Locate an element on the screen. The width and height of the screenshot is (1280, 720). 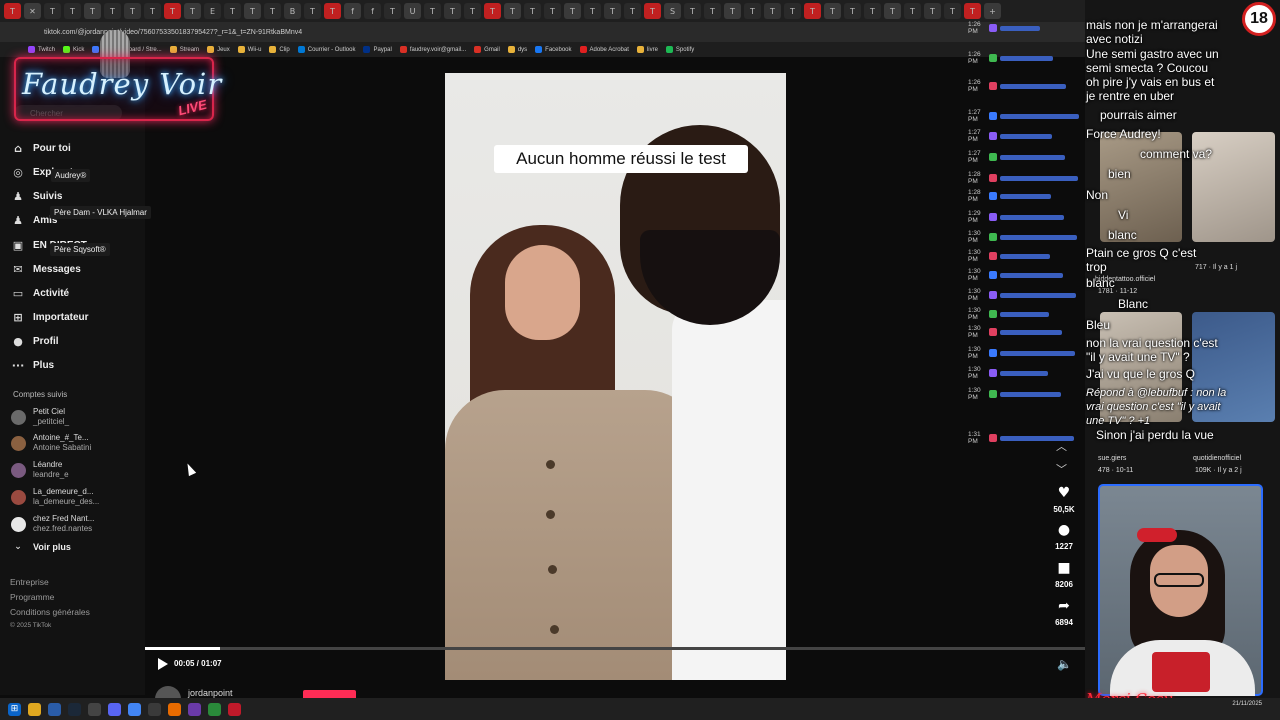
bookmark-item: Adobe Acrobat is located at coordinates (604, 49).